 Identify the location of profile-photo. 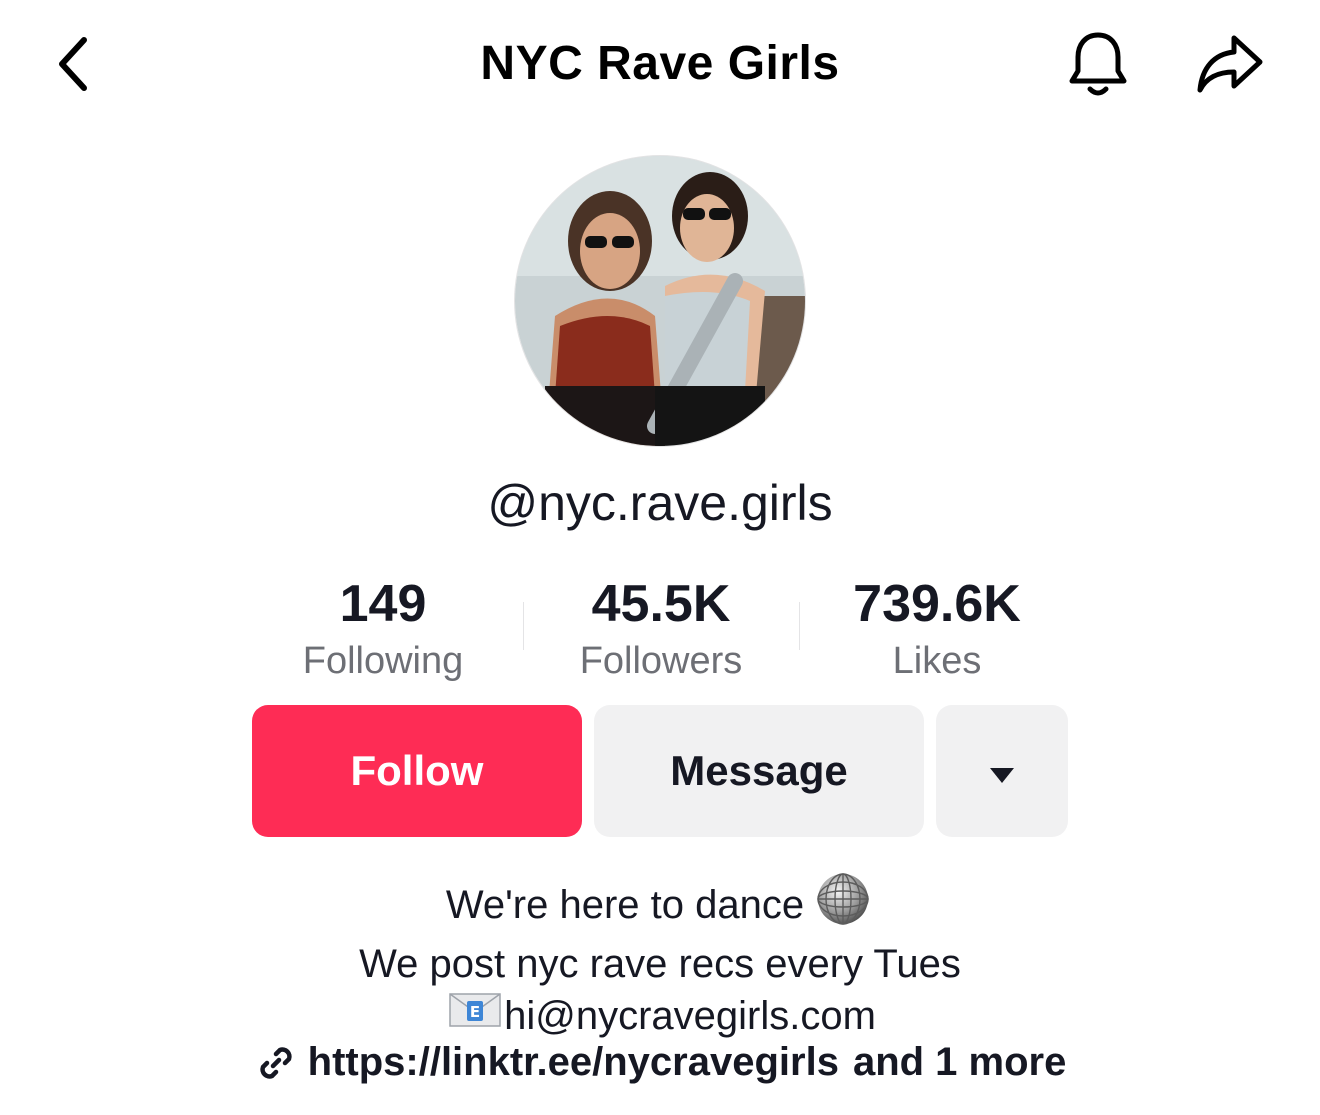
(660, 301).